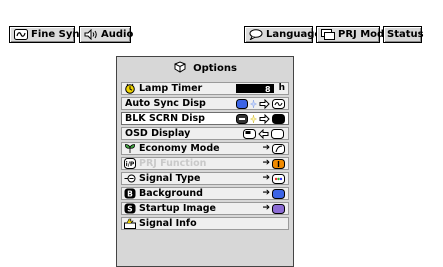 This screenshot has height=267, width=443. Describe the element at coordinates (117, 34) in the screenshot. I see `tab-audio-label: Audio` at that location.